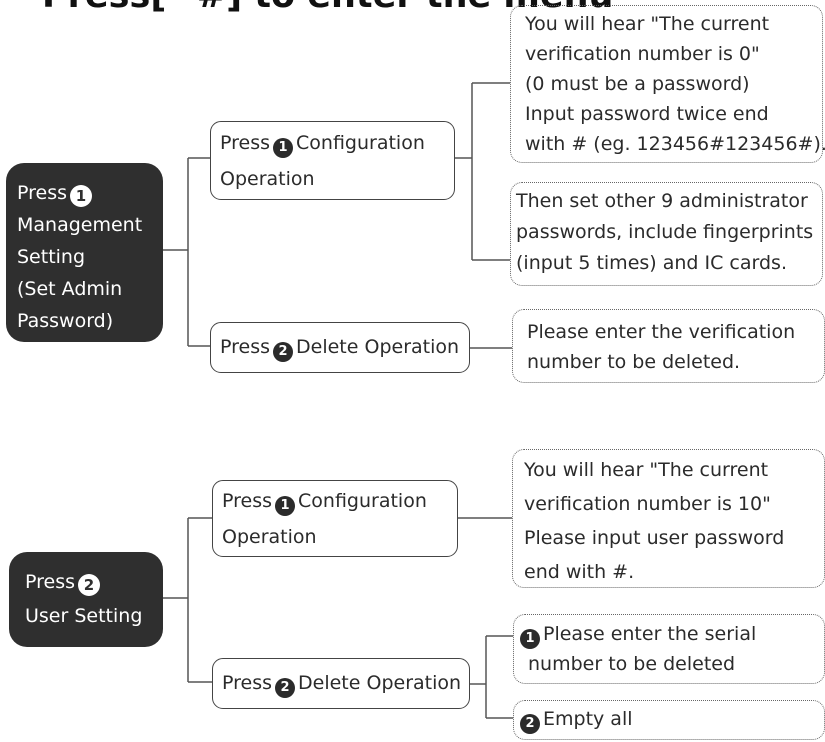 The height and width of the screenshot is (742, 825). What do you see at coordinates (332, 160) in the screenshot?
I see `admin-configuration-operation-node: Press 1 Configuration Operation` at bounding box center [332, 160].